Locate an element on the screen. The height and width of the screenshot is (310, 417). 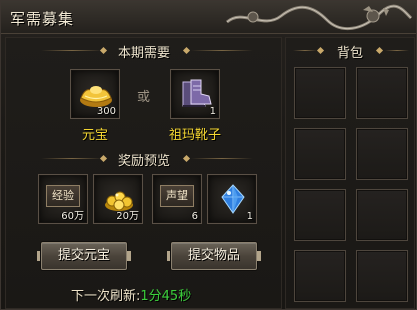
boots-count: 1 is located at coordinates (212, 111).